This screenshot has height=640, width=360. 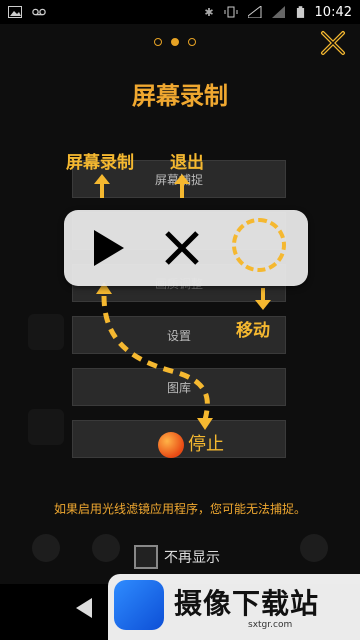 I want to click on warning-text: 如果启用光线滤镜应用程序，您可能无法捕捉。, so click(x=179, y=509).